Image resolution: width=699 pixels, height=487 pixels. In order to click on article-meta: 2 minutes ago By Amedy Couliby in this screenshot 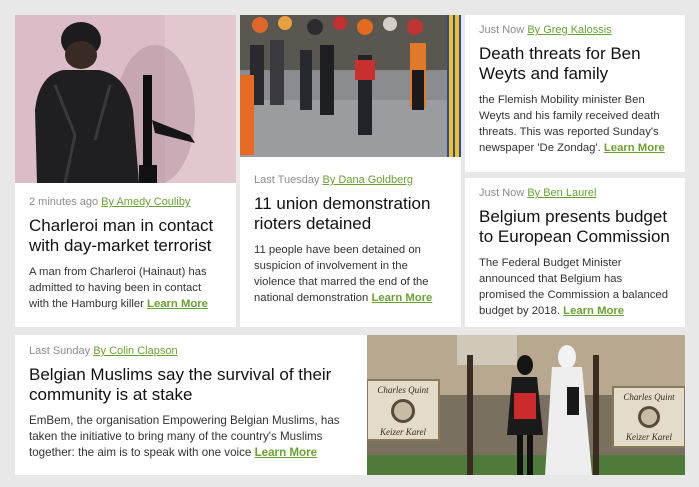, I will do `click(125, 202)`.